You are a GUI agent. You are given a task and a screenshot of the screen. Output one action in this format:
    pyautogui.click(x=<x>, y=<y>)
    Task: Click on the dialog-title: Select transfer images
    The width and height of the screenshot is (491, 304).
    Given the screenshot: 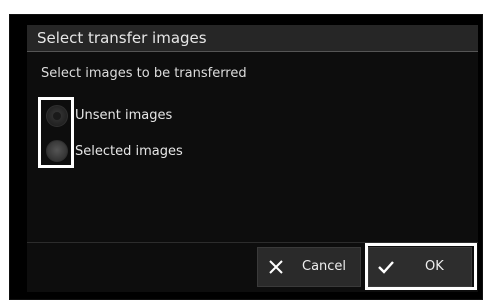 What is the action you would take?
    pyautogui.click(x=122, y=38)
    